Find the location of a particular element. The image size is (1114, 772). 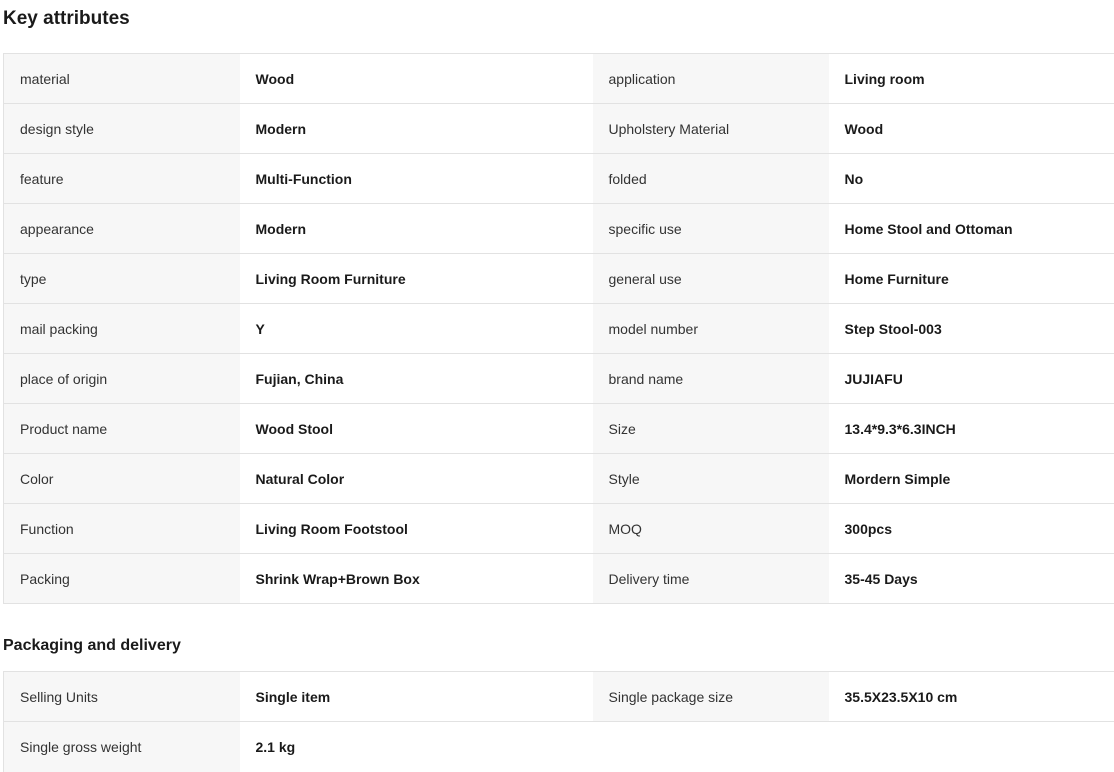

attribute-label: Upholstery Material is located at coordinates (711, 129).